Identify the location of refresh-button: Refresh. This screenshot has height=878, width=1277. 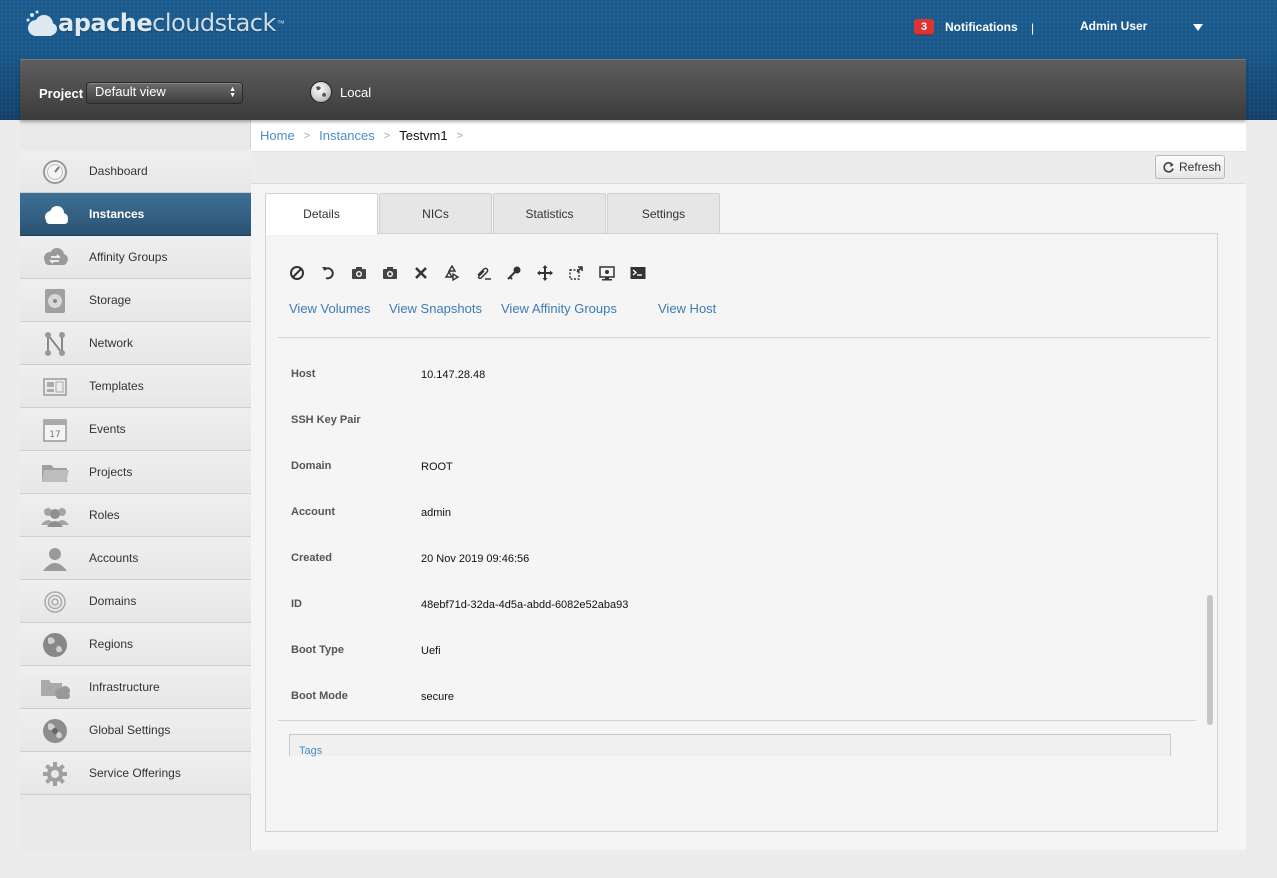
(1190, 167).